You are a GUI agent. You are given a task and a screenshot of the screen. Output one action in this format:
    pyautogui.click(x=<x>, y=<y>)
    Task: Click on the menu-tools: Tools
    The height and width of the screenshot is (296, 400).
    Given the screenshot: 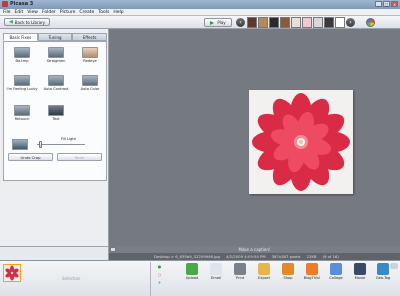 What is the action you would take?
    pyautogui.click(x=103, y=12)
    